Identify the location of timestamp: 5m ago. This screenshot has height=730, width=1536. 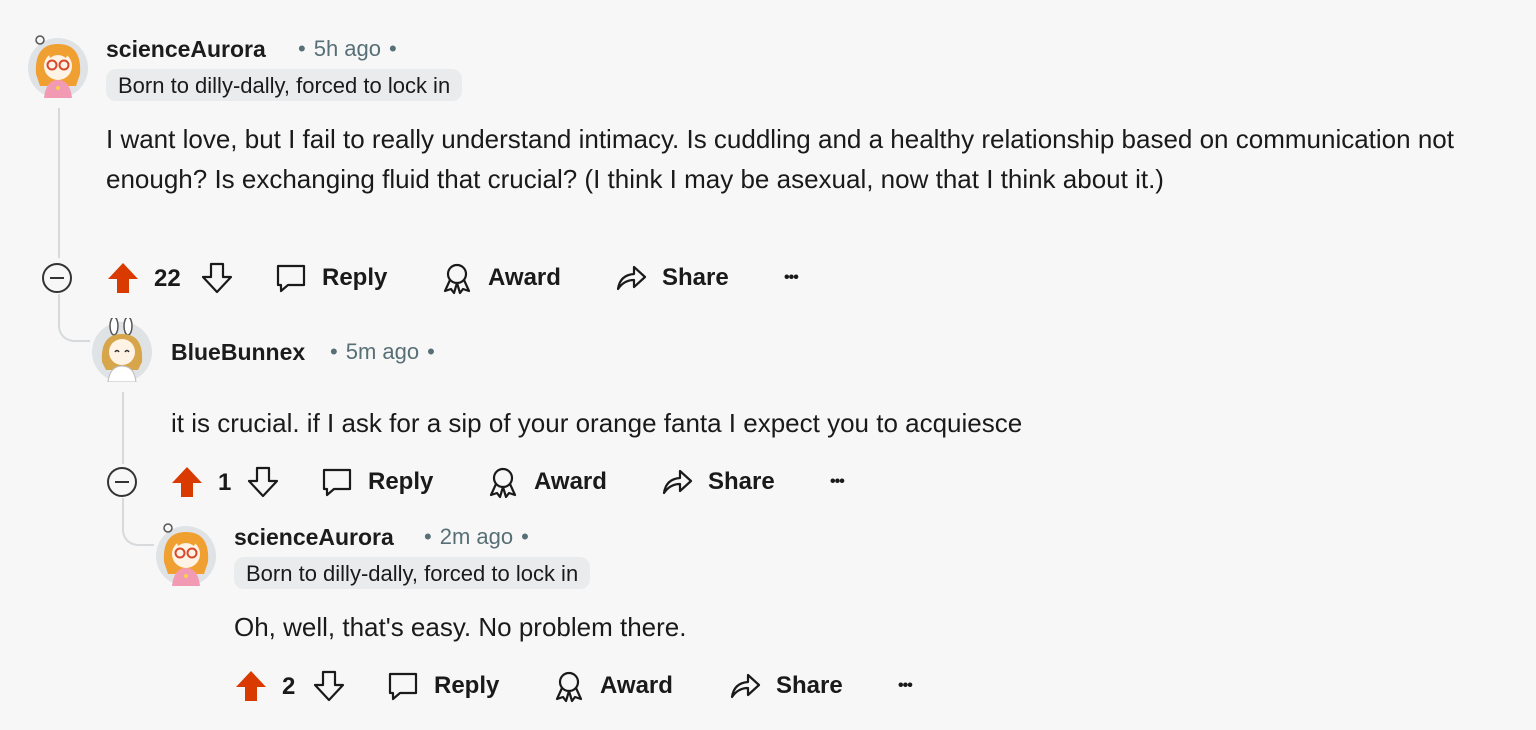
(382, 351).